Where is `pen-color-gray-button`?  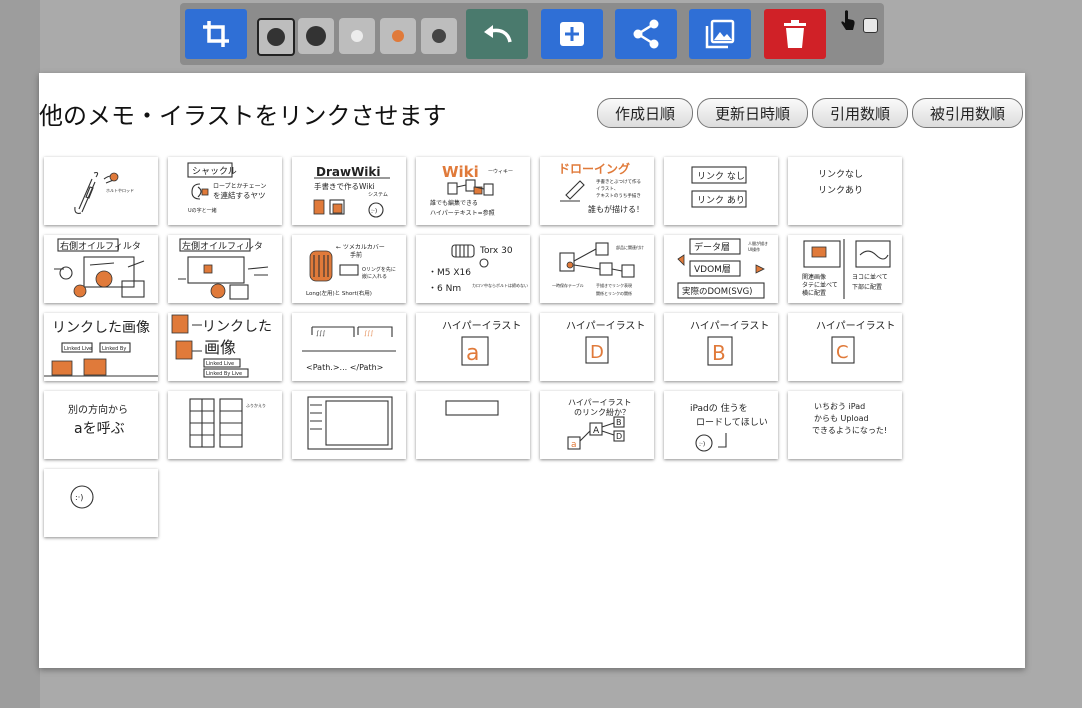
pen-color-gray-button is located at coordinates (357, 36).